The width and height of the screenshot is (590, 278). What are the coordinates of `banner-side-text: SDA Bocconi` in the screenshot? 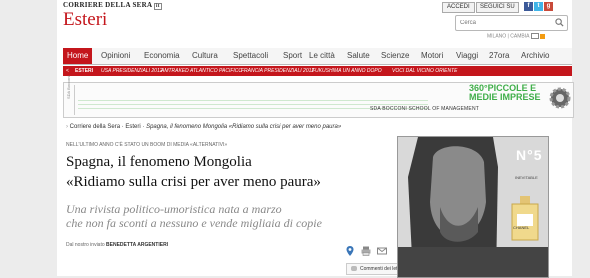 It's located at (68, 87).